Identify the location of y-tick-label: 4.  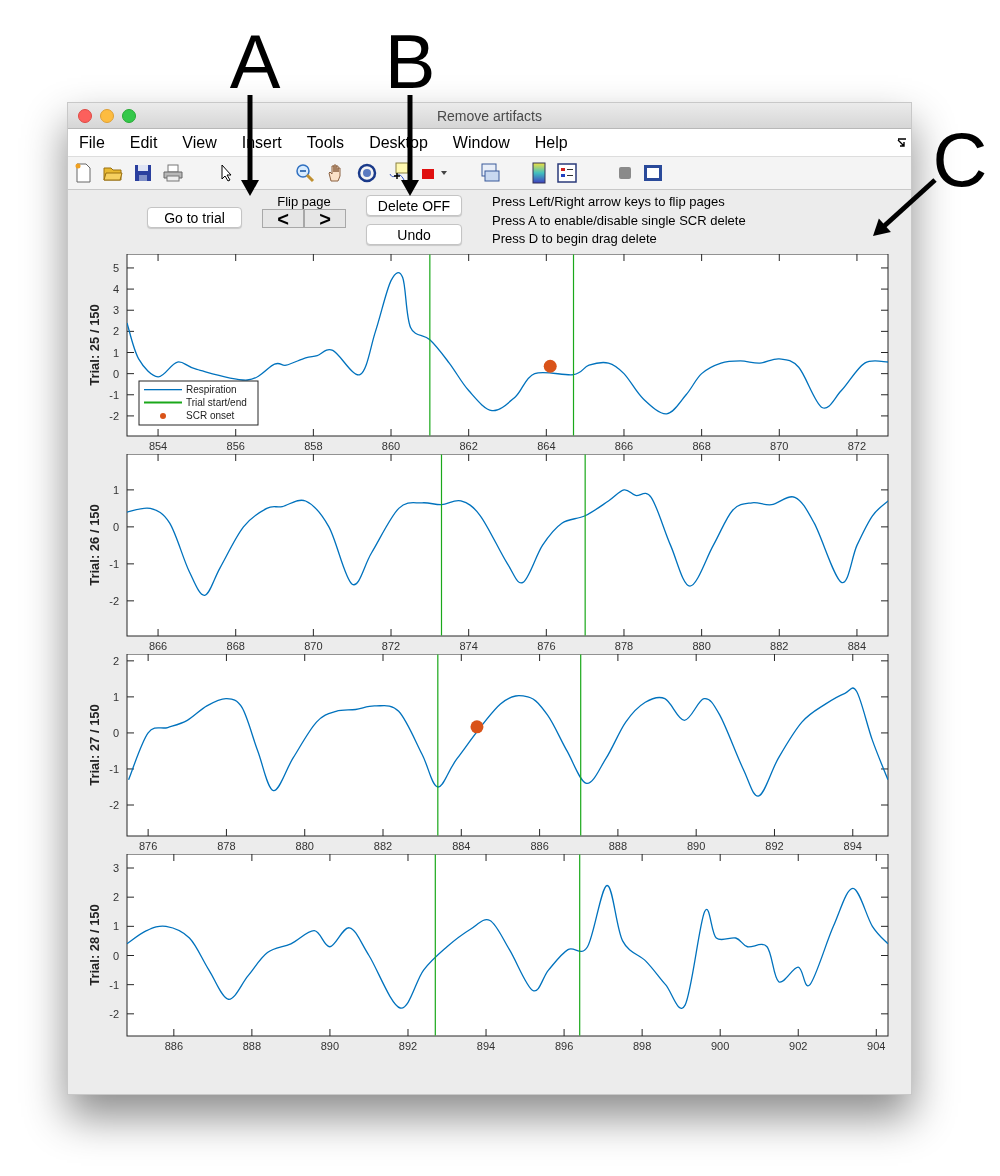
(115, 289).